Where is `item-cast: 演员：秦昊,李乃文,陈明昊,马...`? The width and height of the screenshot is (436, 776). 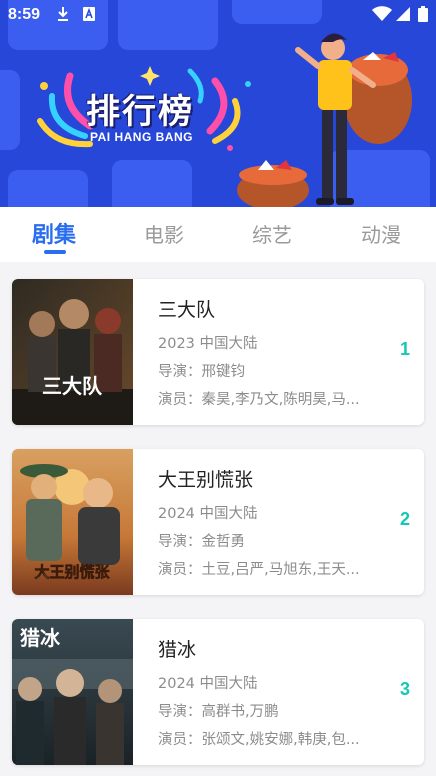 item-cast: 演员：秦昊,李乃文,陈明昊,马... is located at coordinates (259, 400).